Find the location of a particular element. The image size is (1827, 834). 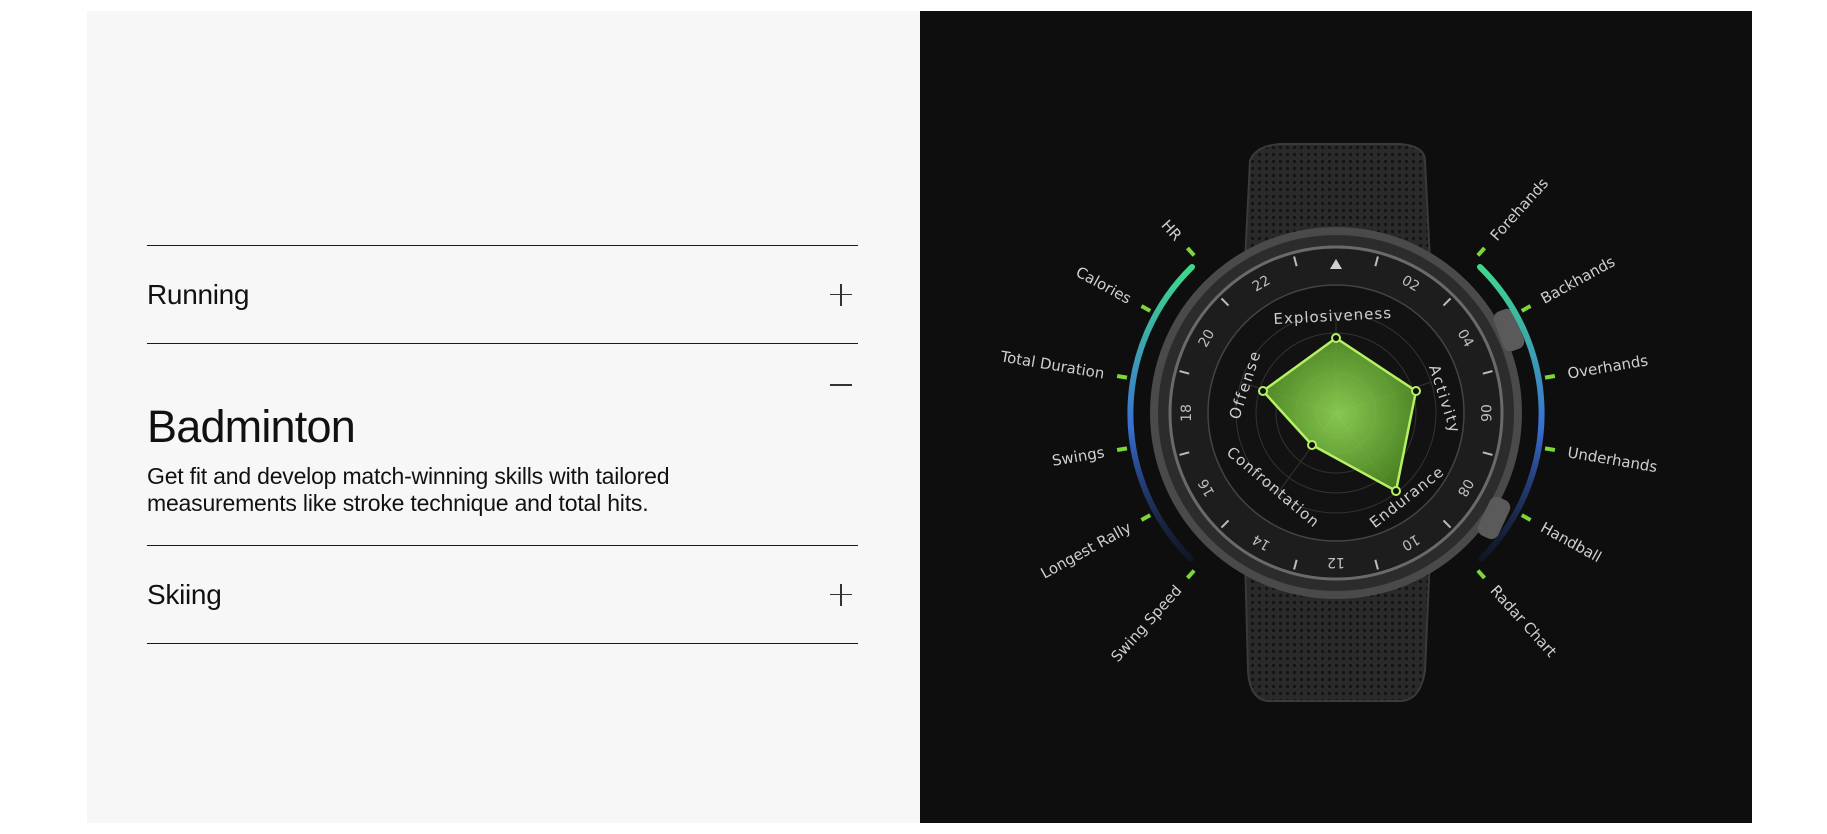

left-metric-label: HR is located at coordinates (1172, 230).